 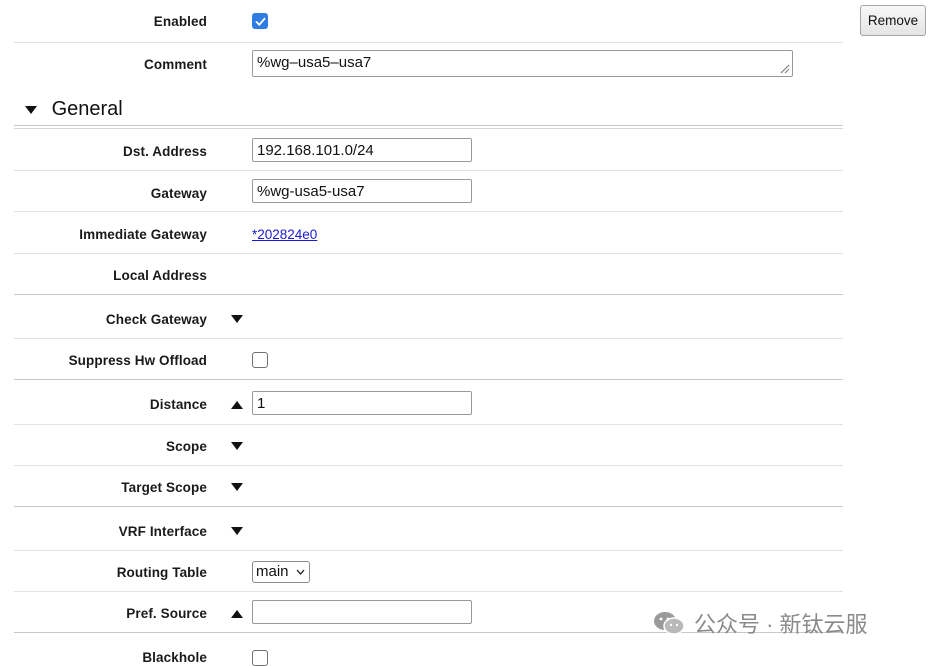 What do you see at coordinates (314, 62) in the screenshot?
I see `comment-value: %wg–usa5–usa7` at bounding box center [314, 62].